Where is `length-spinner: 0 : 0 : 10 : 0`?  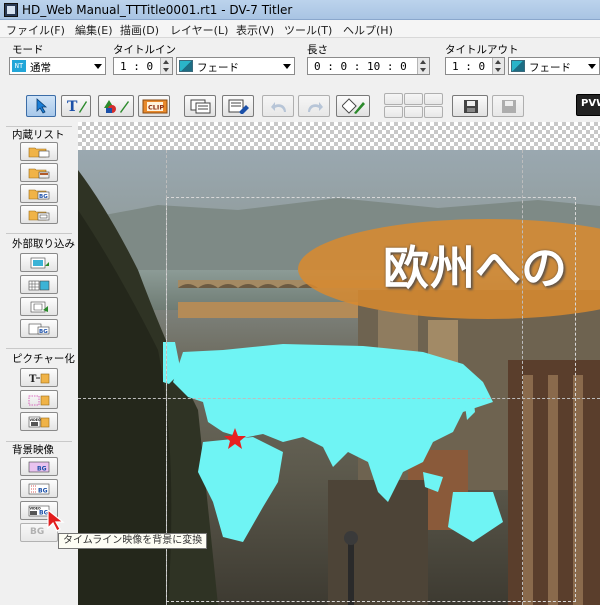 length-spinner: 0 : 0 : 10 : 0 is located at coordinates (368, 66).